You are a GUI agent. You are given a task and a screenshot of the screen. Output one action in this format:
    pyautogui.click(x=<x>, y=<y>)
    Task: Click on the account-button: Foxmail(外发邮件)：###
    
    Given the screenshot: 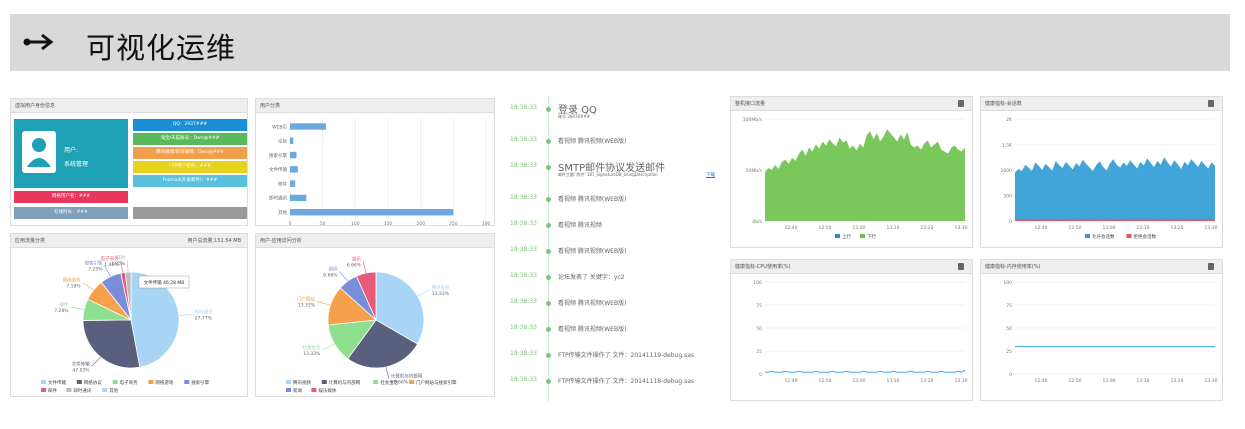 What is the action you would take?
    pyautogui.click(x=190, y=181)
    